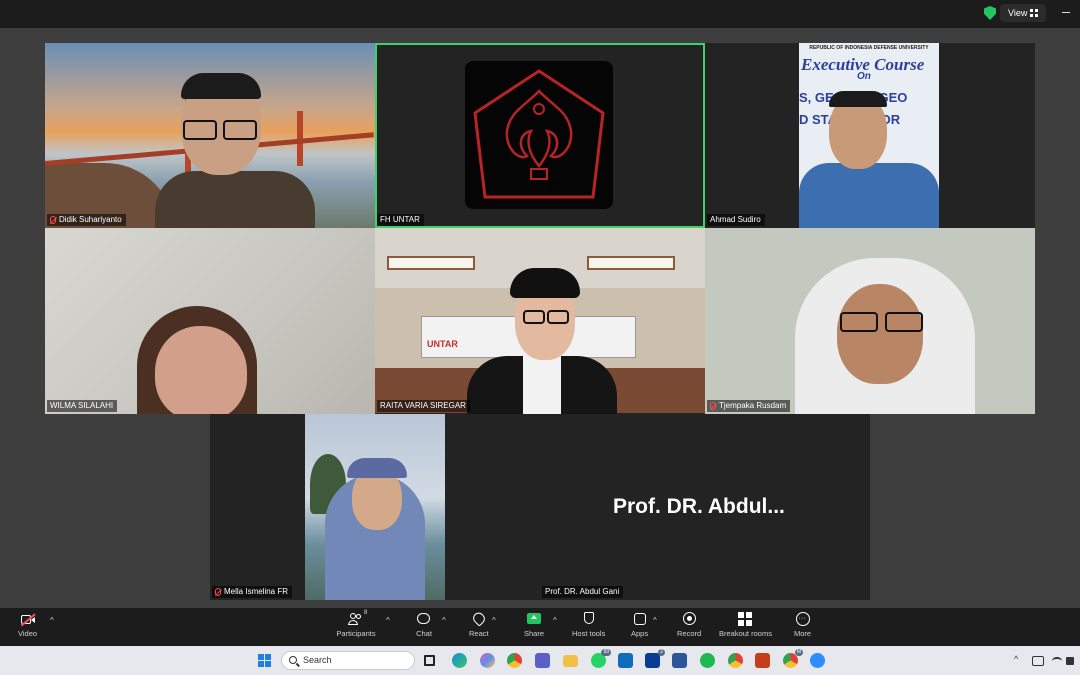 The image size is (1080, 675). Describe the element at coordinates (1038, 661) in the screenshot. I see `network-icon` at that location.